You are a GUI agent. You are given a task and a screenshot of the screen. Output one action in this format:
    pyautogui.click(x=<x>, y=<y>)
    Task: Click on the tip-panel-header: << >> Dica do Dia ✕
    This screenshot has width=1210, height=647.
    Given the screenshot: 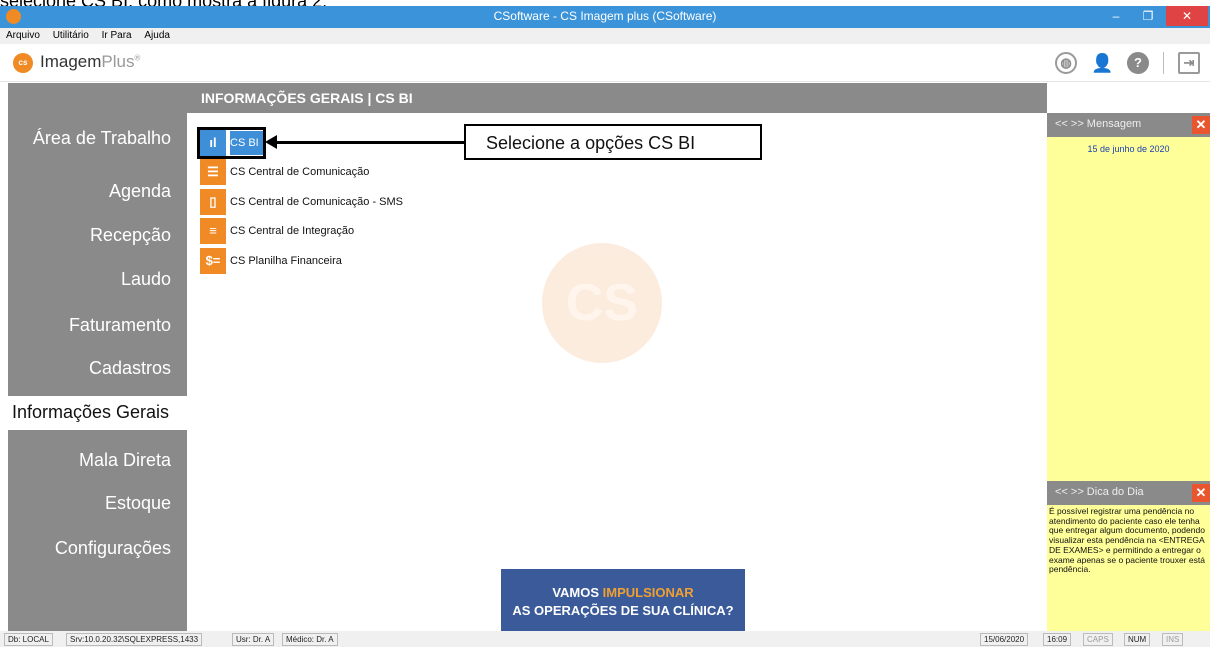 What is the action you would take?
    pyautogui.click(x=1128, y=493)
    